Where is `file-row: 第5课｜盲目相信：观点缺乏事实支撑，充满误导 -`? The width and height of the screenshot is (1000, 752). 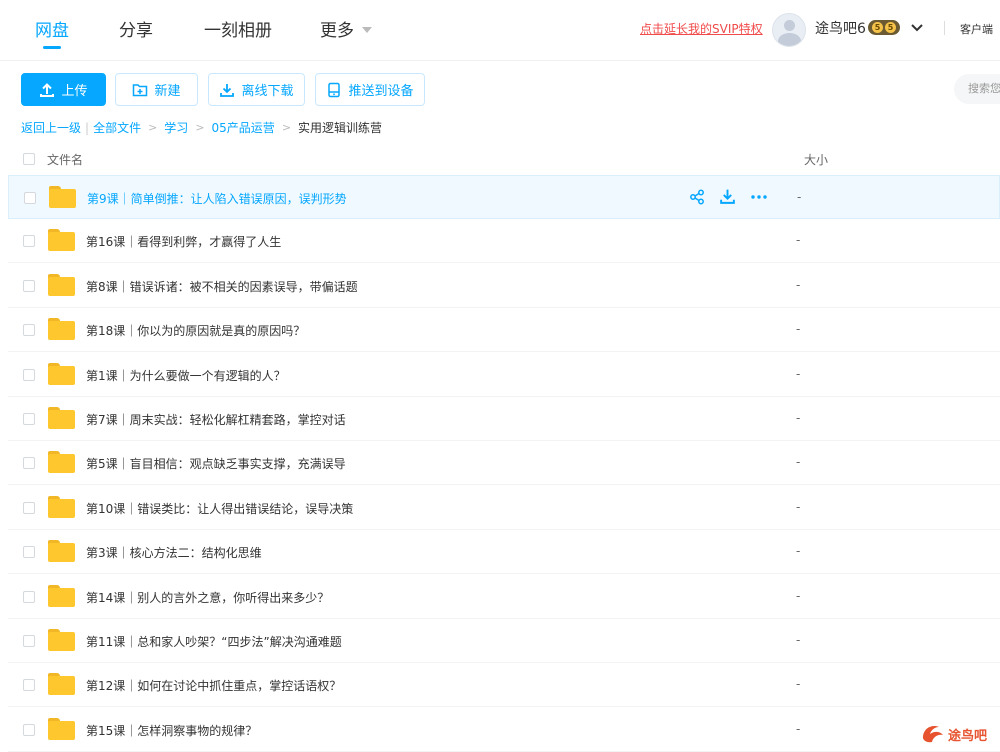 file-row: 第5课｜盲目相信：观点缺乏事实支撑，充满误导 - is located at coordinates (504, 463).